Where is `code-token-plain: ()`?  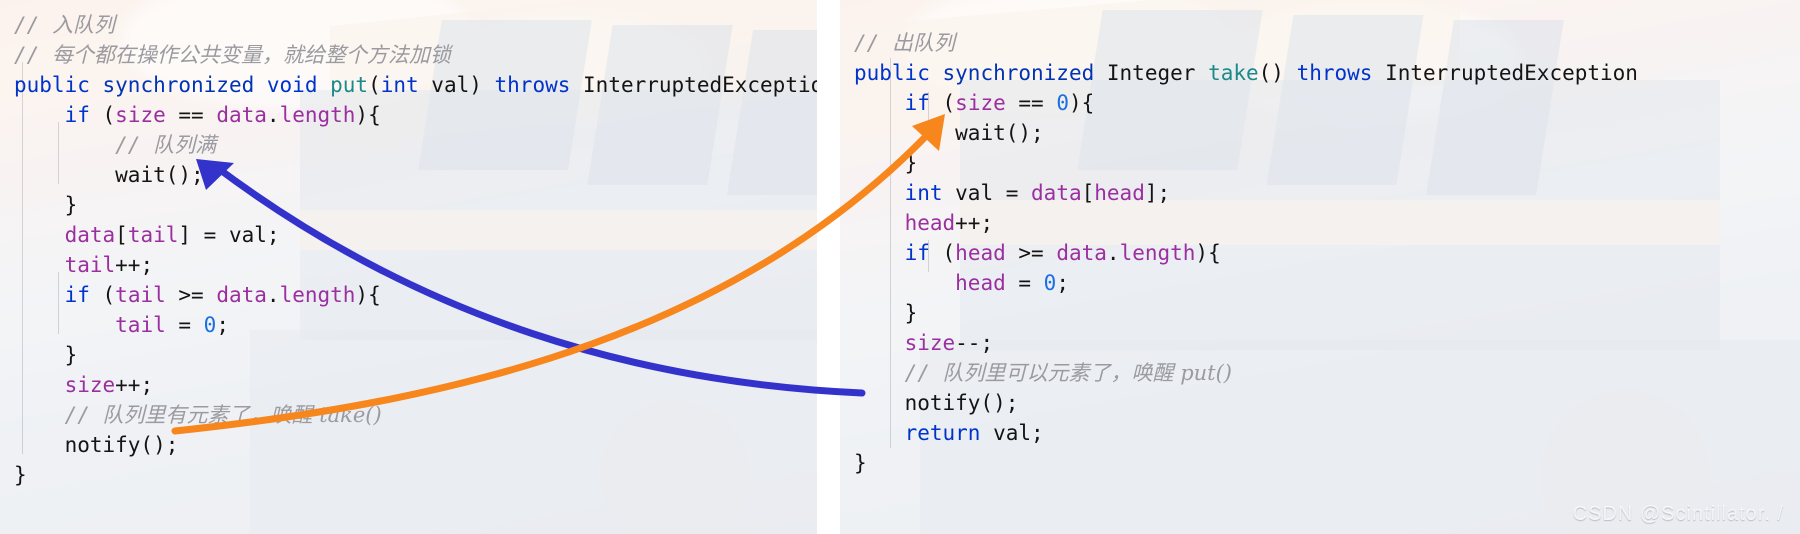 code-token-plain: () is located at coordinates (1277, 73).